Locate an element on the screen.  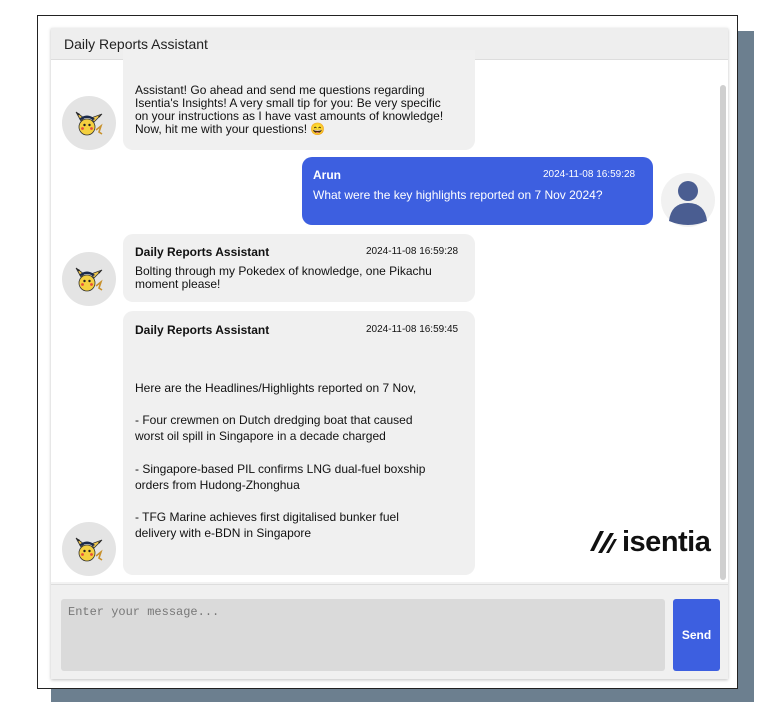
message-line: moment please! is located at coordinates (178, 284).